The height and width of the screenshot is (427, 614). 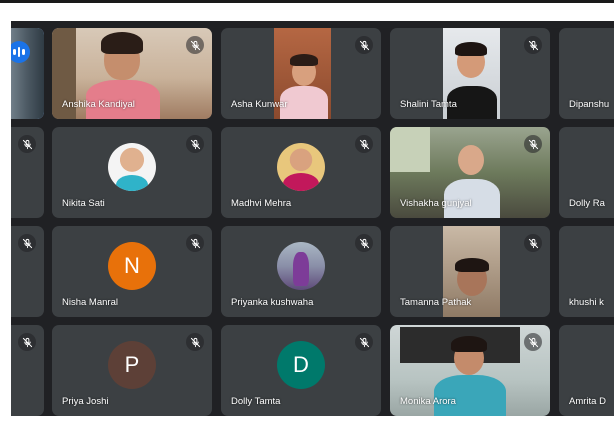 I want to click on participant-name: Anshika Kandiyal, so click(x=98, y=104).